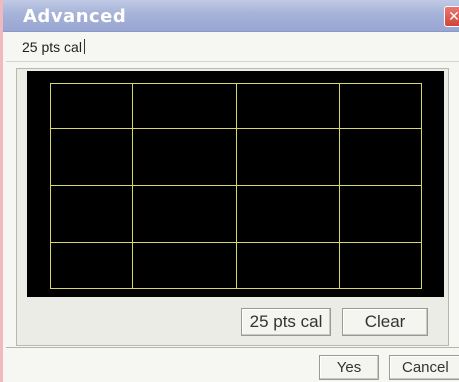 Image resolution: width=459 pixels, height=382 pixels. I want to click on mode-header: 25 pts cal, so click(232, 47).